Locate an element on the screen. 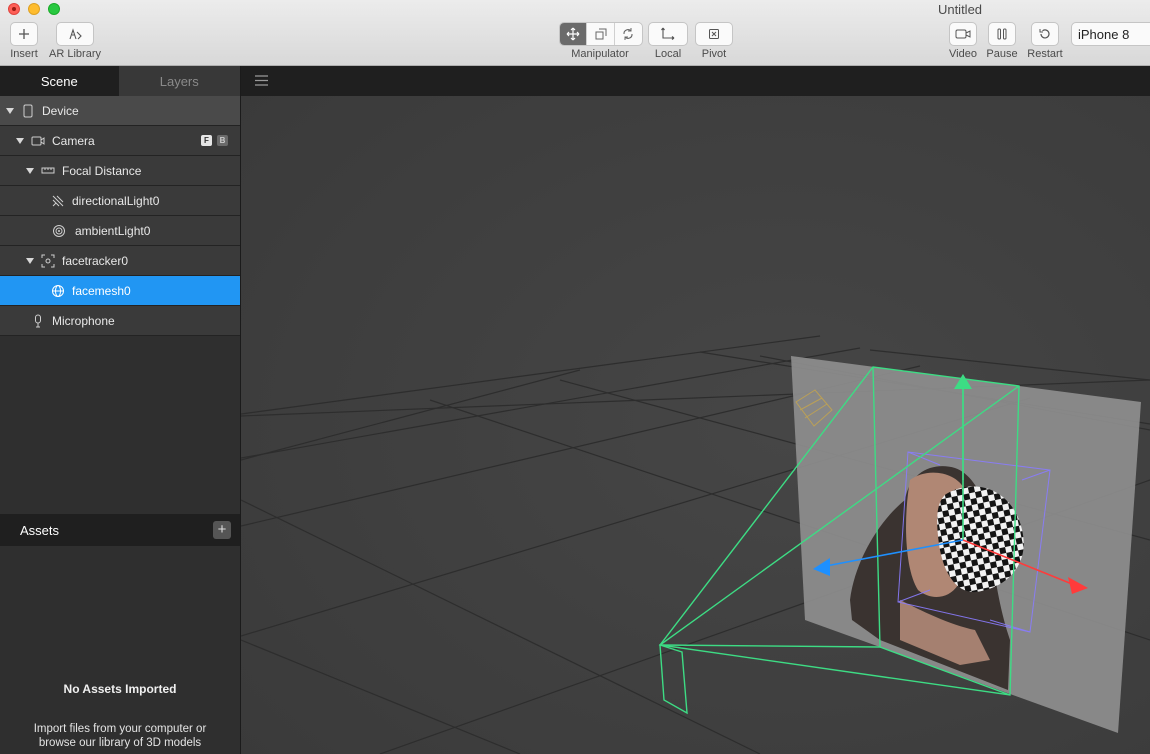 The width and height of the screenshot is (1150, 754). back-camera-badge: B is located at coordinates (222, 140).